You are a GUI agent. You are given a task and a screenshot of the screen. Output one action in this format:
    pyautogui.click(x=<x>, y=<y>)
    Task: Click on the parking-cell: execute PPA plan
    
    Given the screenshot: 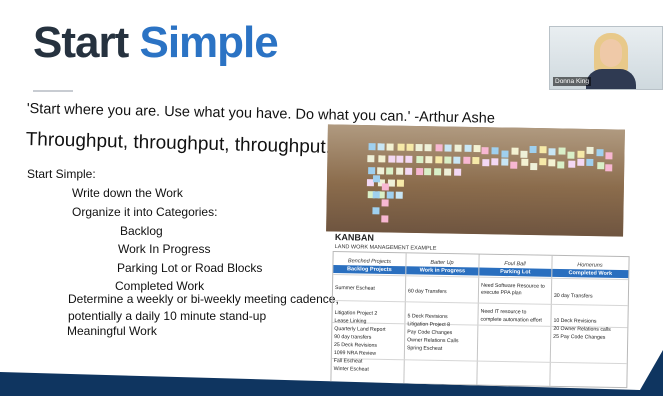 What is the action you would take?
    pyautogui.click(x=501, y=293)
    